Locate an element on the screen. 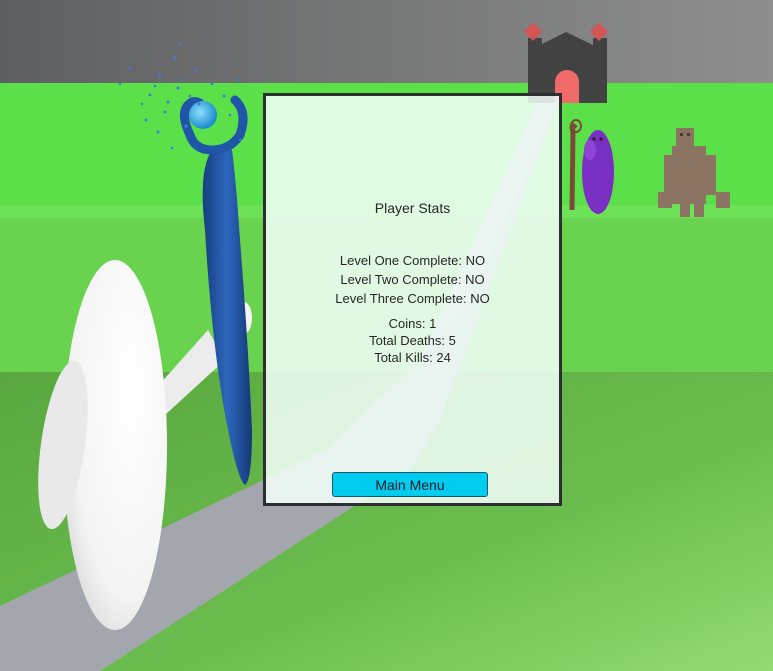  totals-list: Coins: 1 Total Deaths: 5 Total Kills: 24 is located at coordinates (412, 340).